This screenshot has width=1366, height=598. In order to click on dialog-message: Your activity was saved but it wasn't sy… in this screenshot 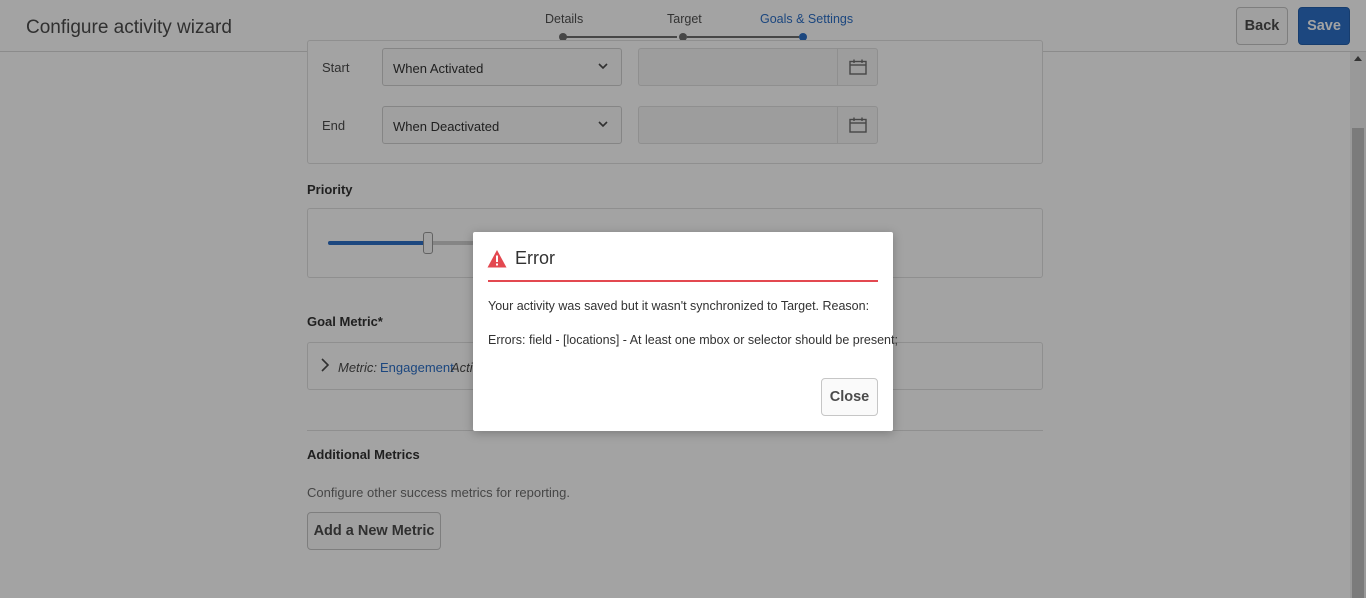, I will do `click(679, 306)`.